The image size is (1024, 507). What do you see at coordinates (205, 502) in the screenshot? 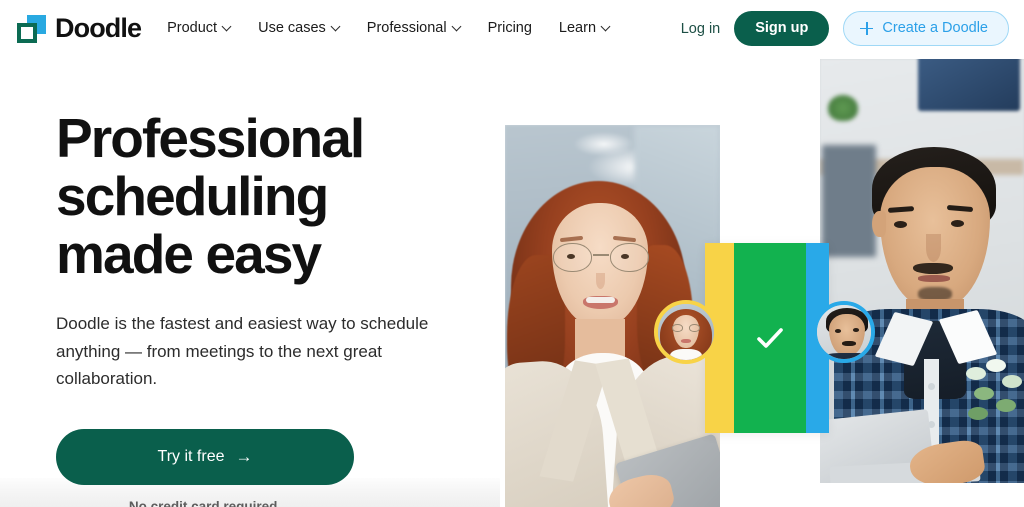
I see `no-credit-card-note: No credit card required.` at bounding box center [205, 502].